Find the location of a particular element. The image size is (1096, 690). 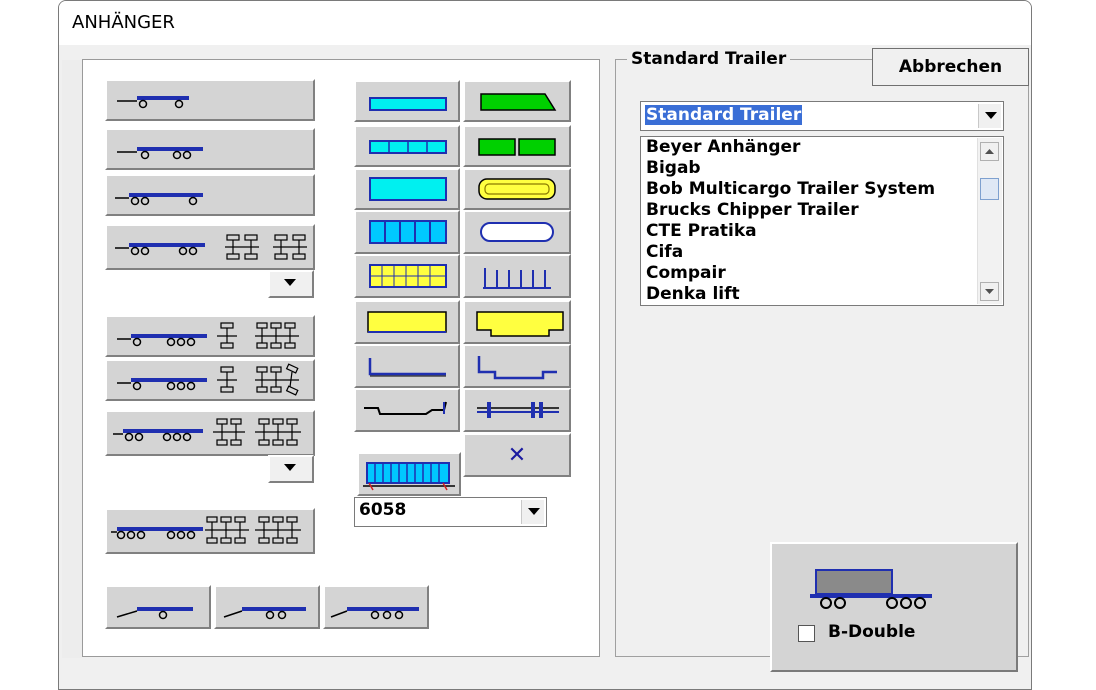

manufacturer-select: Standard Trailer is located at coordinates (822, 116).